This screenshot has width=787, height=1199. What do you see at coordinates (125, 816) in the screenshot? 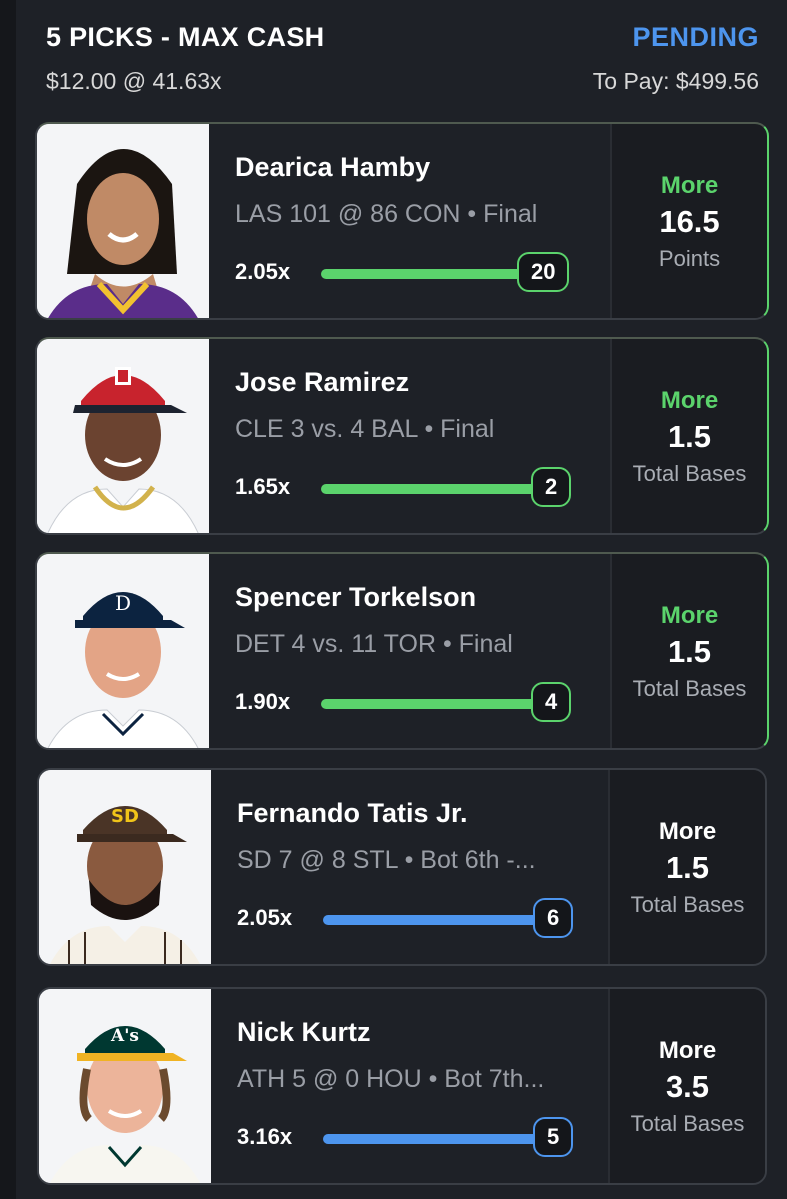
I see `svg-text: SD` at bounding box center [125, 816].